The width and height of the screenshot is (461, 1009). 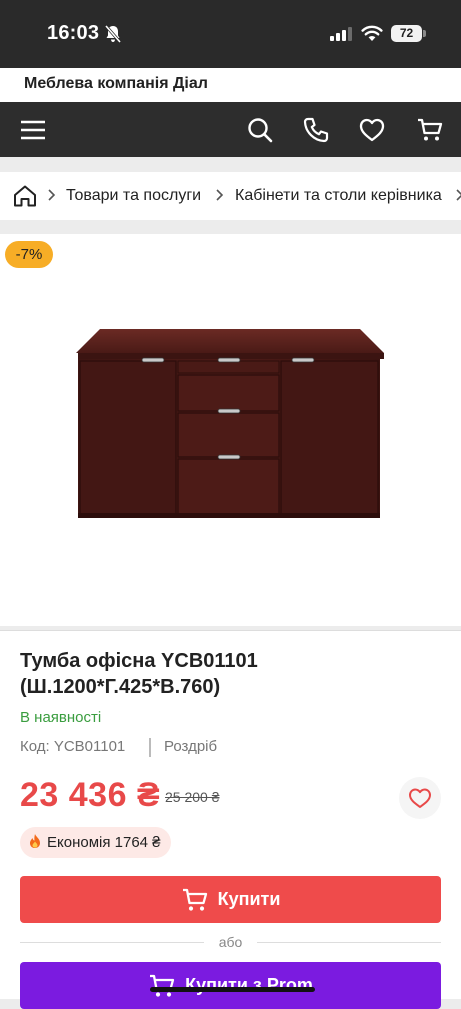 I want to click on prom-button-label: Купити з Prom, so click(x=249, y=985).